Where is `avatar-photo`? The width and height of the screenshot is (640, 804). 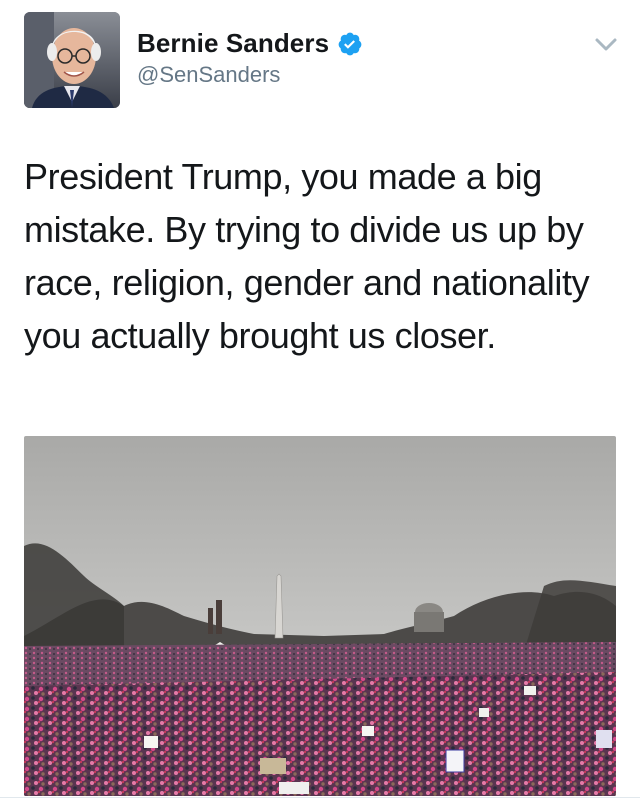 avatar-photo is located at coordinates (72, 60).